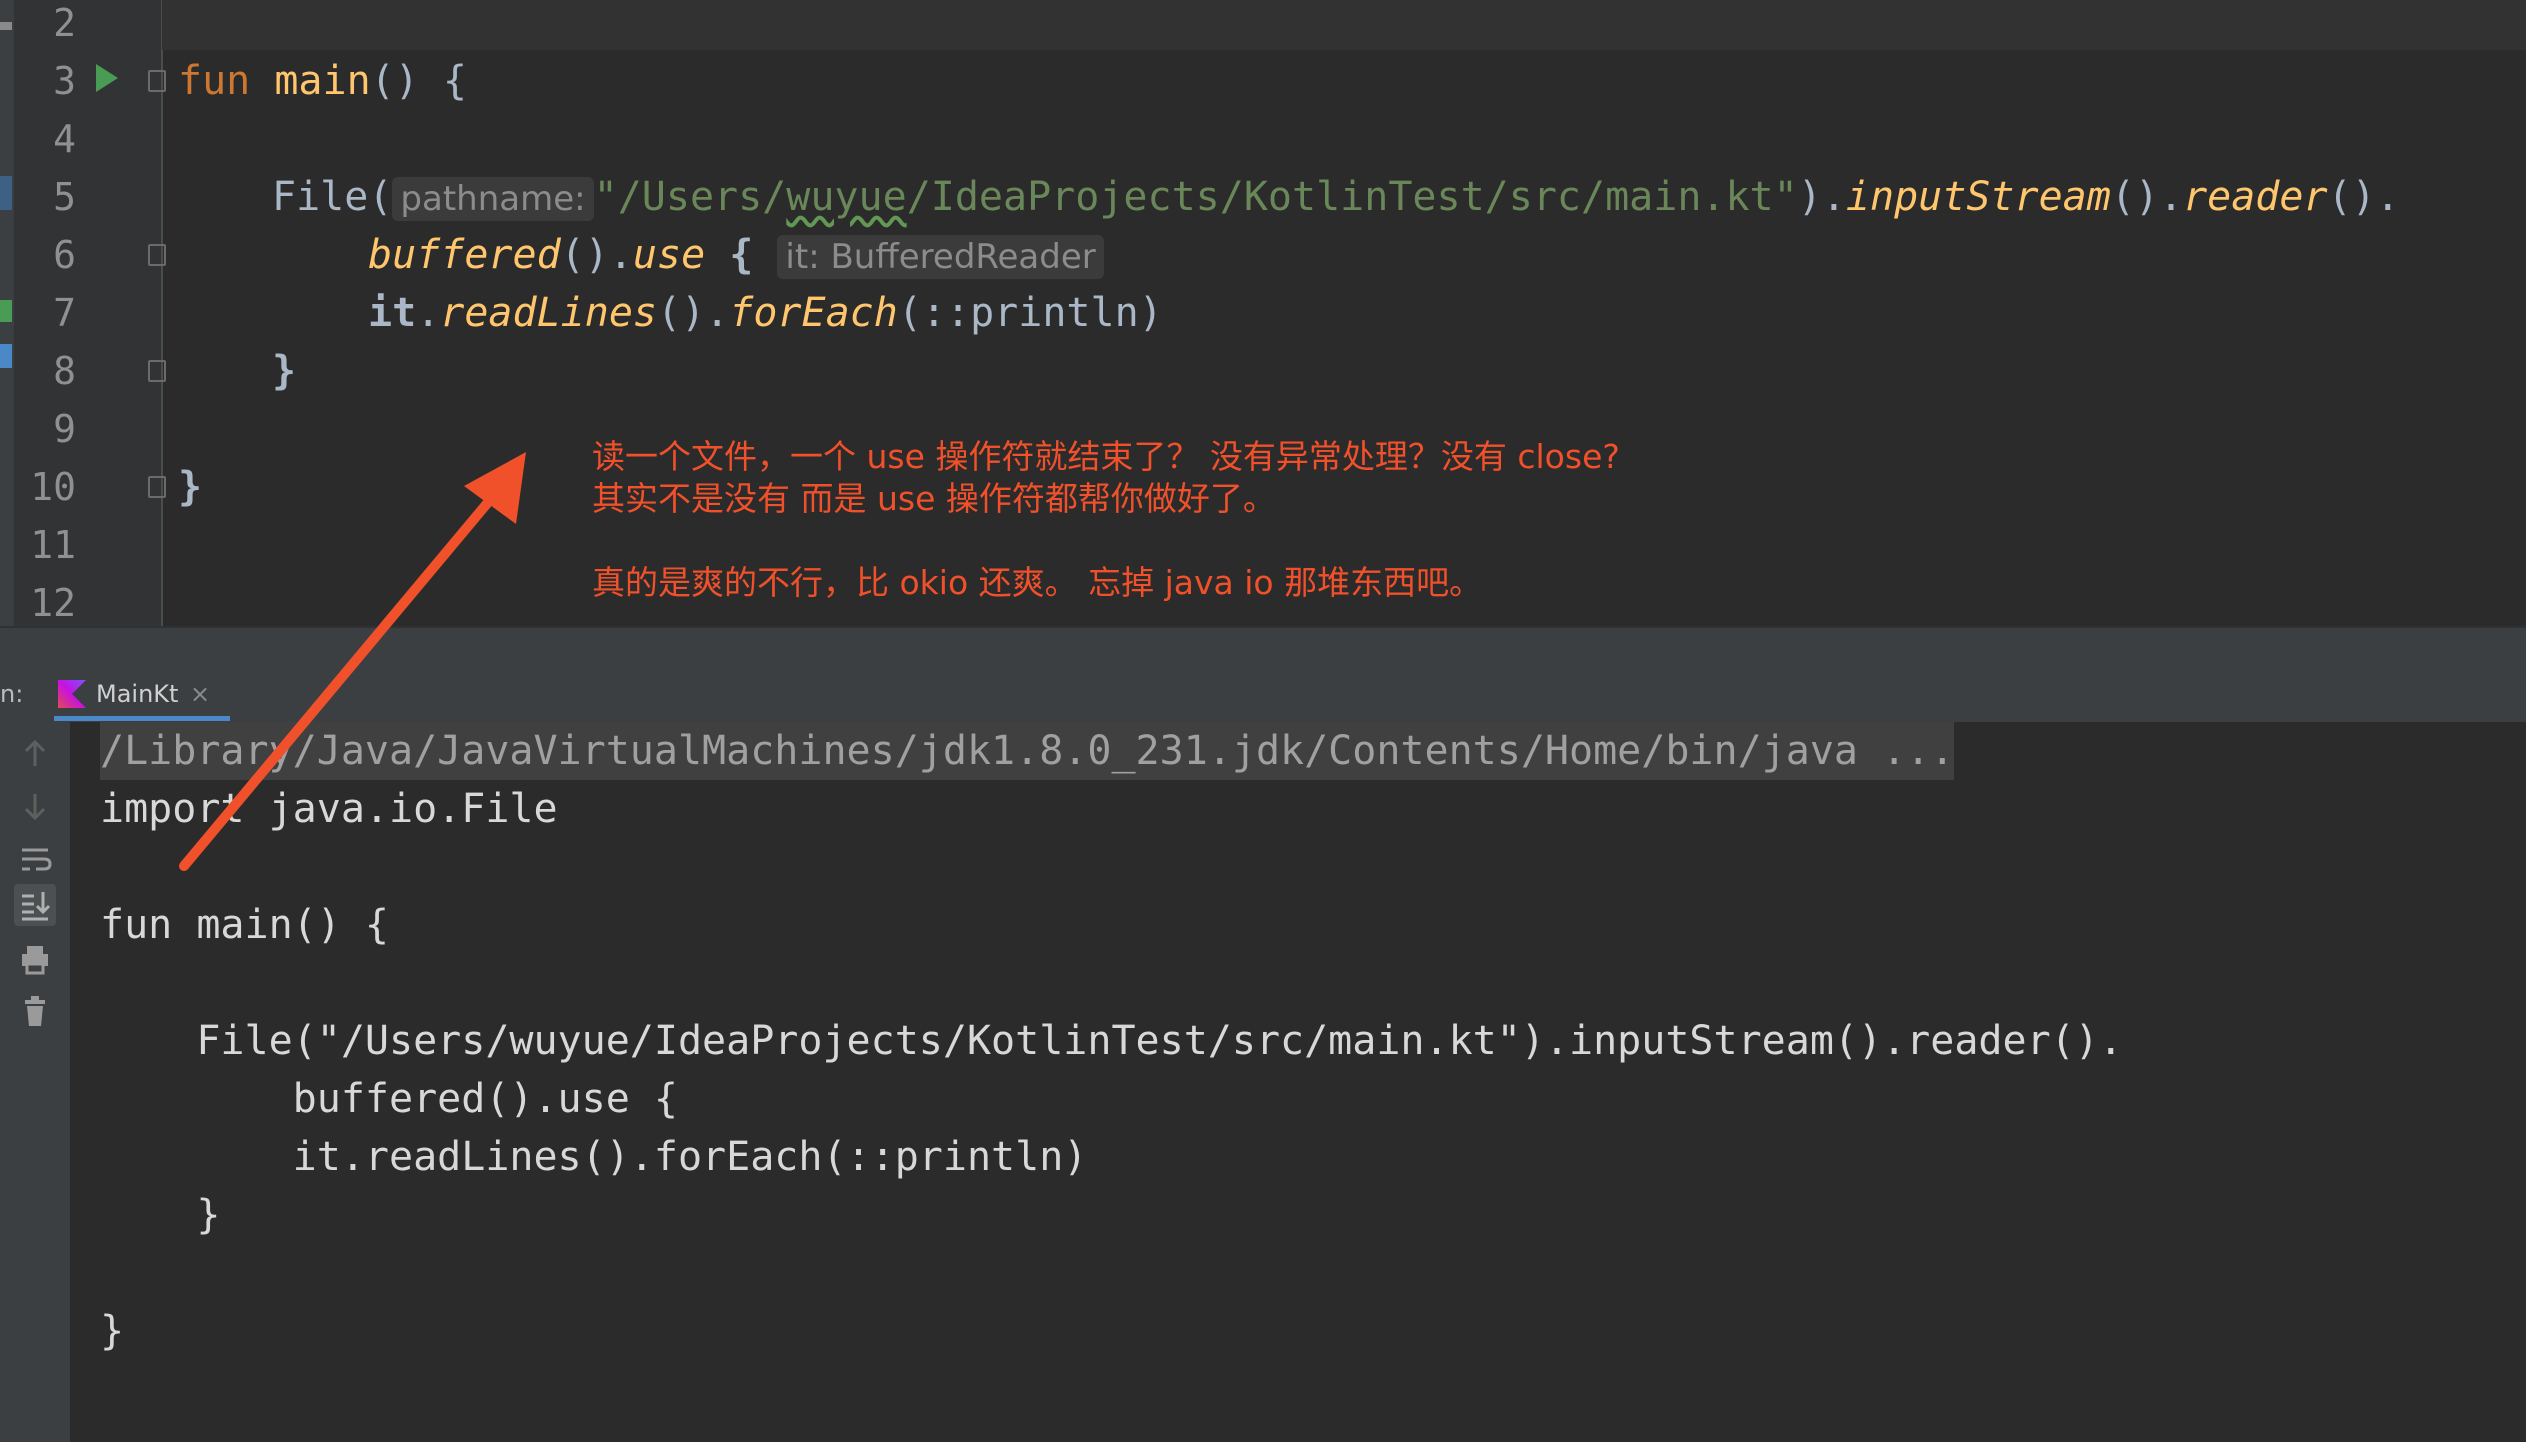 The width and height of the screenshot is (2526, 1442). Describe the element at coordinates (392, 313) in the screenshot. I see `code-token: it` at that location.